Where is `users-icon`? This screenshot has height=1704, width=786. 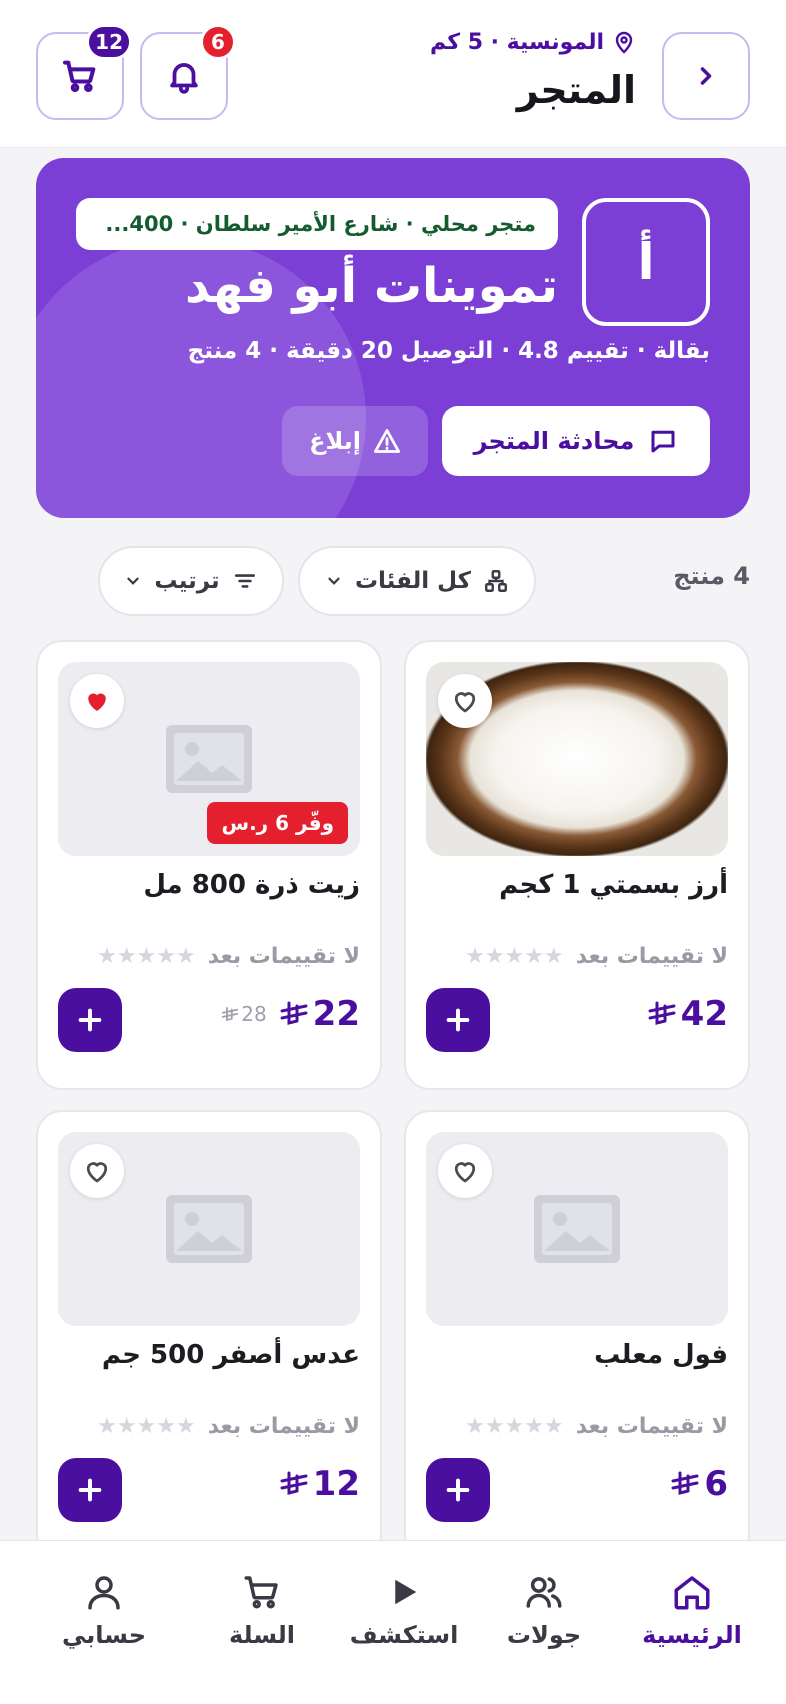
users-icon is located at coordinates (544, 1592).